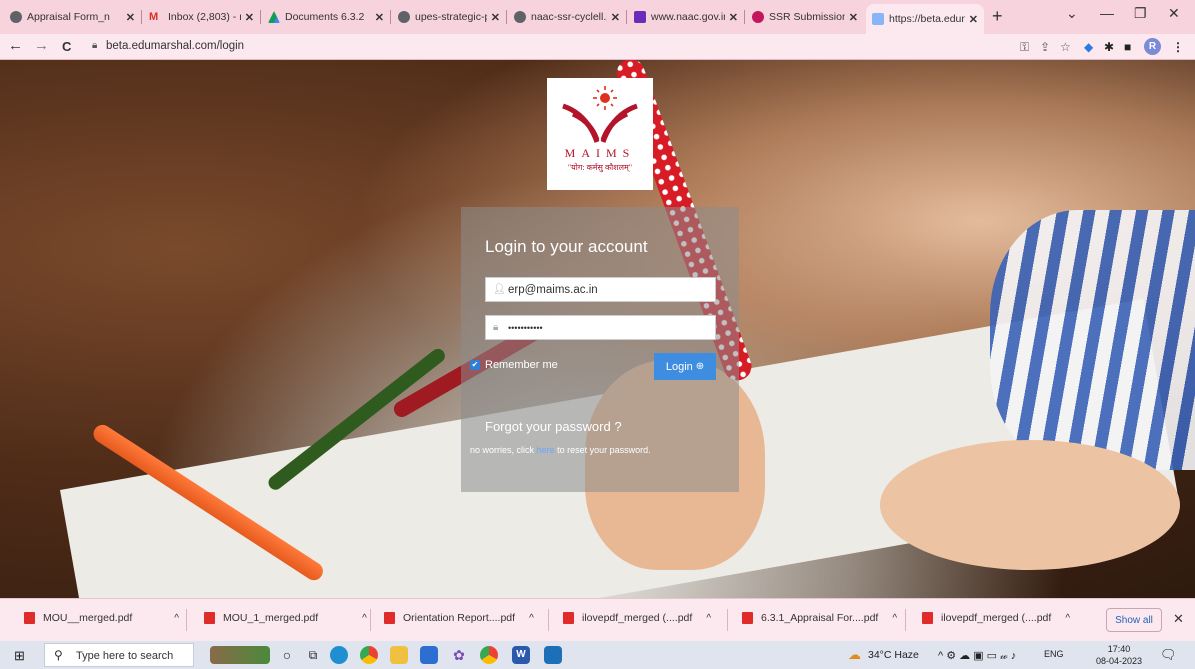 The width and height of the screenshot is (1195, 669). I want to click on tab-naac-gov: www.naac.gov.in ✕, so click(686, 17).